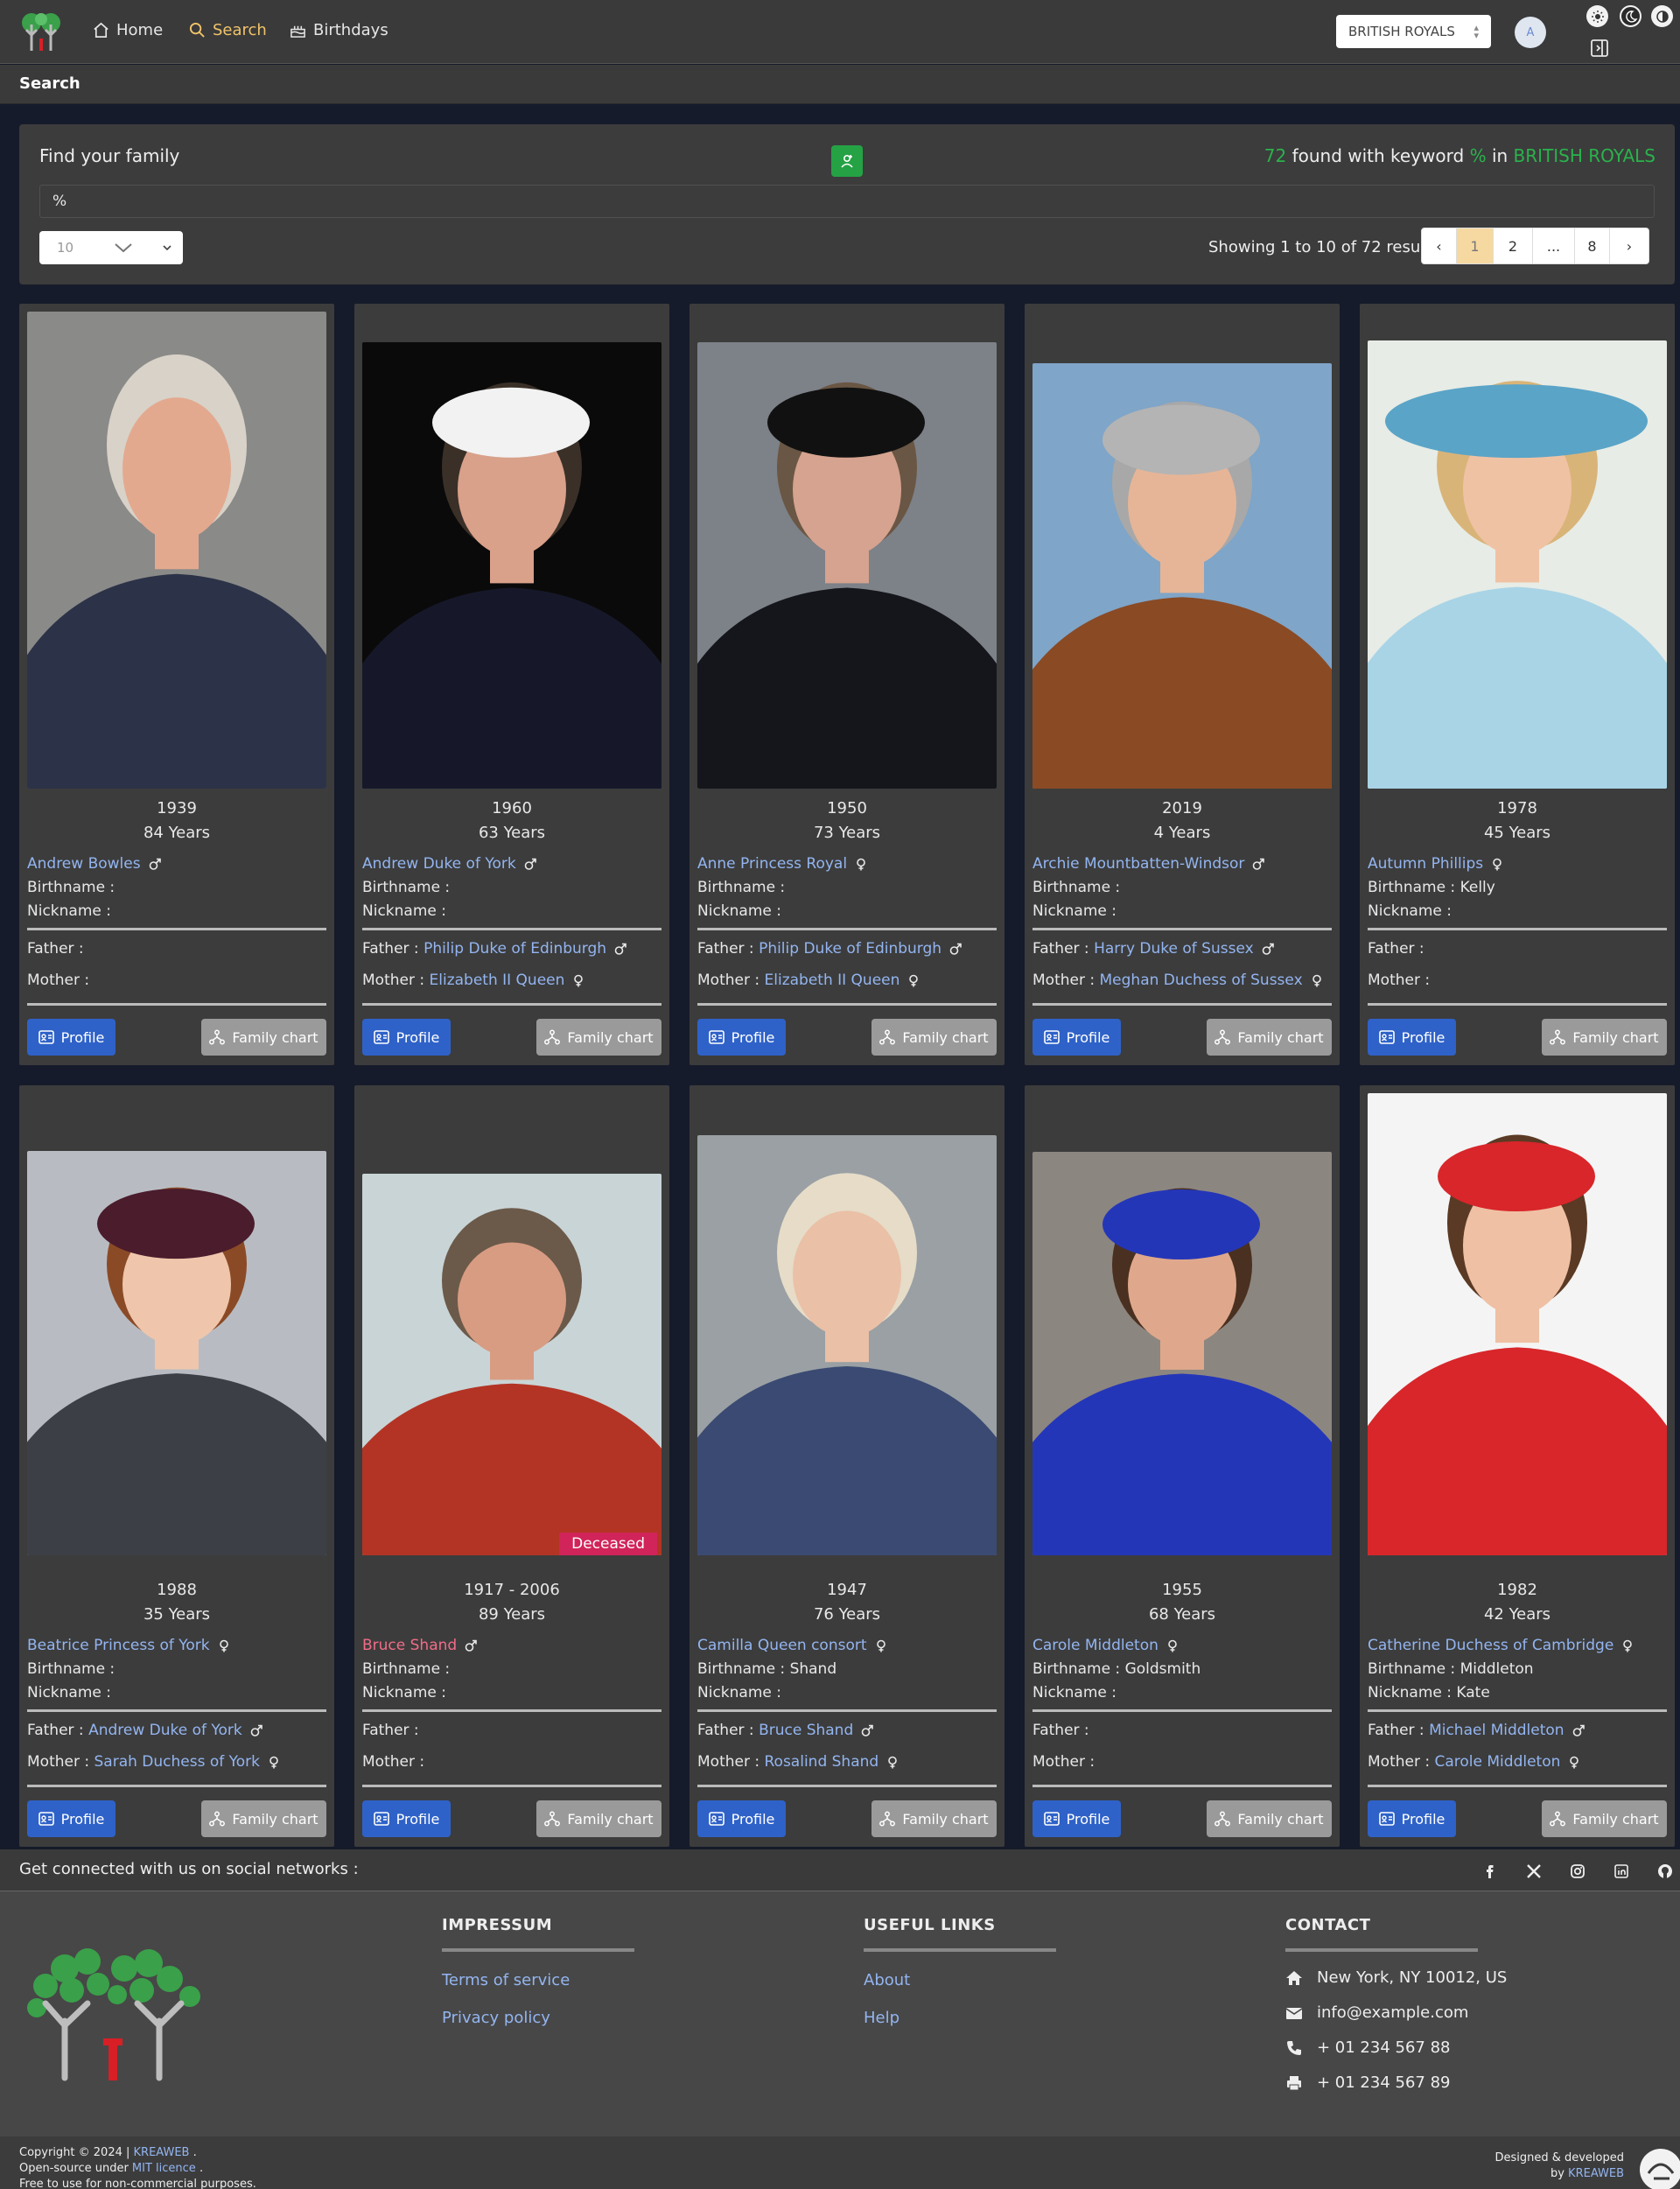 Image resolution: width=1680 pixels, height=2189 pixels. I want to click on portrait-image, so click(1517, 564).